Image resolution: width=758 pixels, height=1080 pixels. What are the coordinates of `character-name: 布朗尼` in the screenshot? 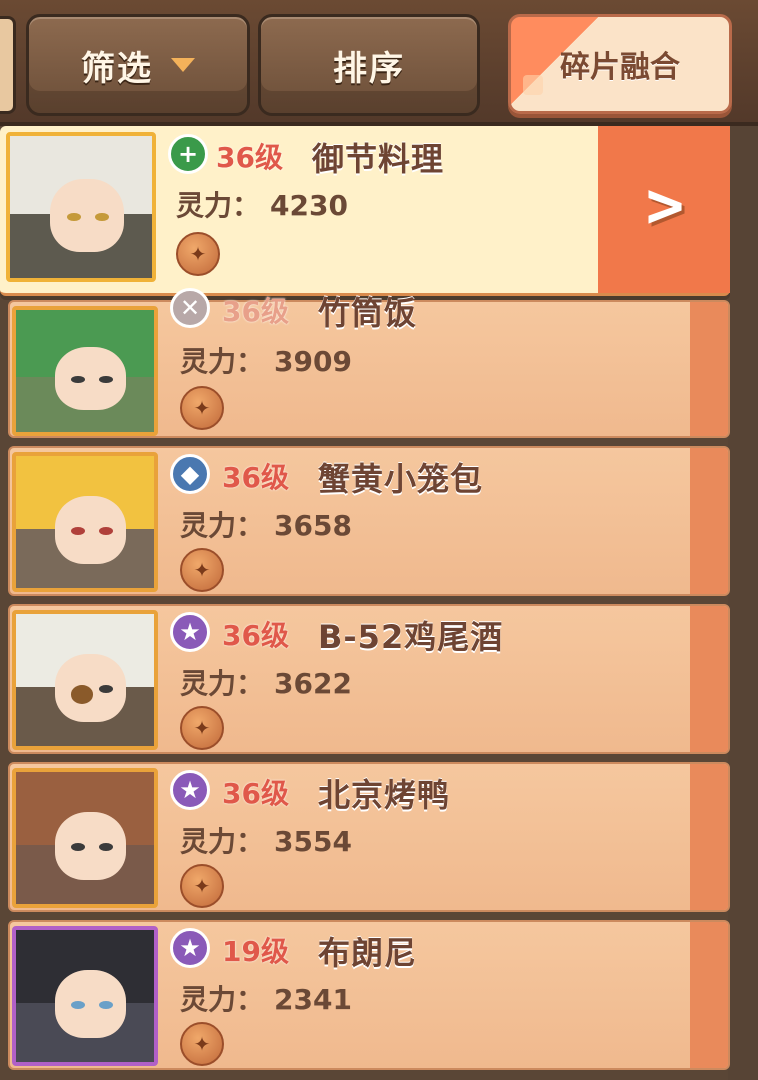 It's located at (368, 953).